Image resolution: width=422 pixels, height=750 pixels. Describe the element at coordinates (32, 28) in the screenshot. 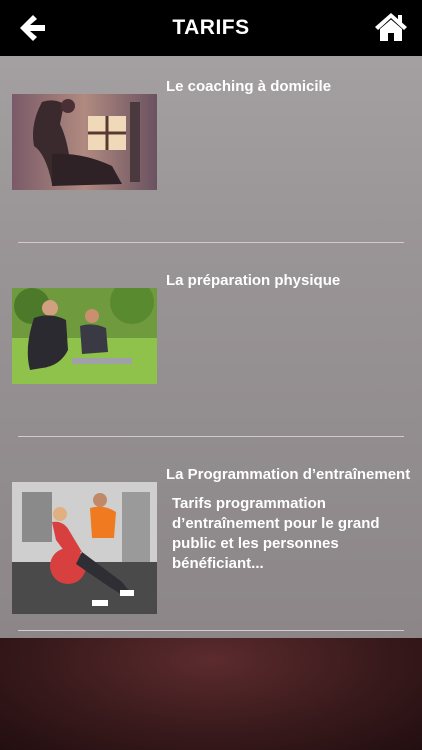

I see `arrow-left-icon` at that location.